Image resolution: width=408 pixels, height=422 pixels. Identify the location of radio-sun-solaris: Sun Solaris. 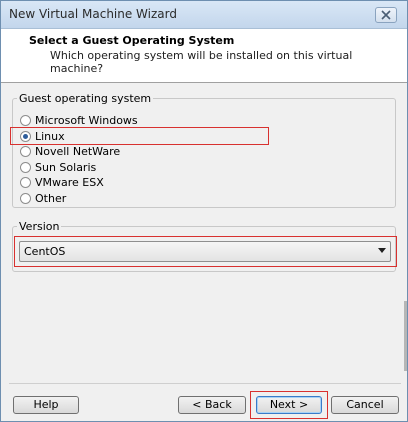
(58, 167).